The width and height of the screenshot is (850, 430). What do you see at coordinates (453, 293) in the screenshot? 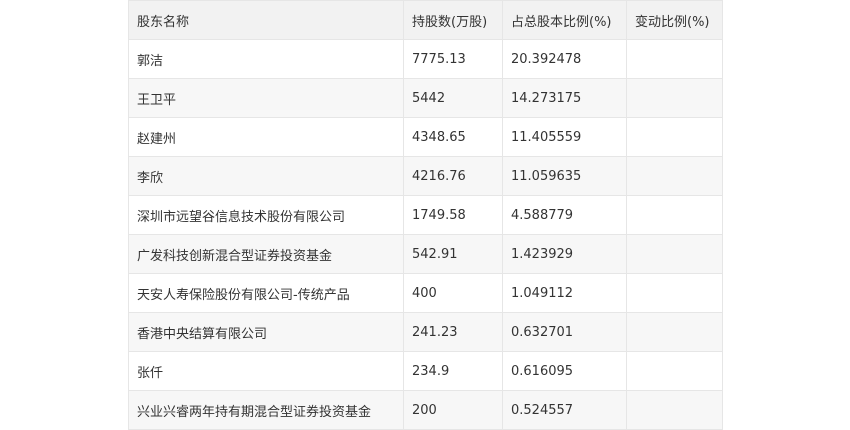
I see `cell-shares-held: 400` at bounding box center [453, 293].